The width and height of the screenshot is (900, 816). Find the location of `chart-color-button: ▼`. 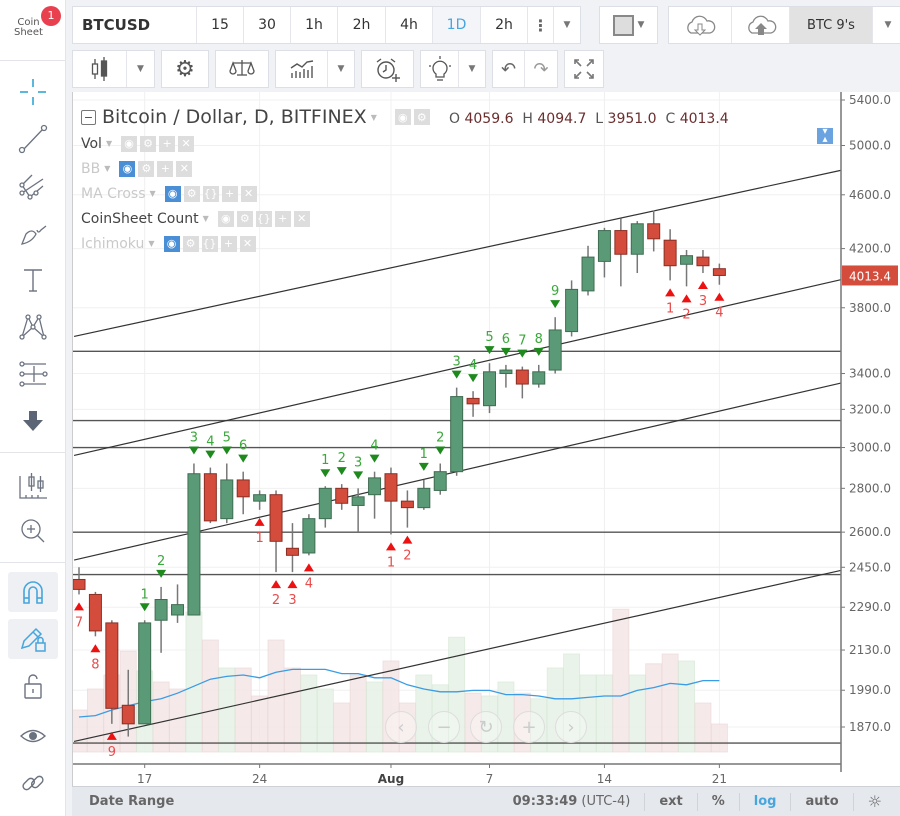

chart-color-button: ▼ is located at coordinates (628, 25).